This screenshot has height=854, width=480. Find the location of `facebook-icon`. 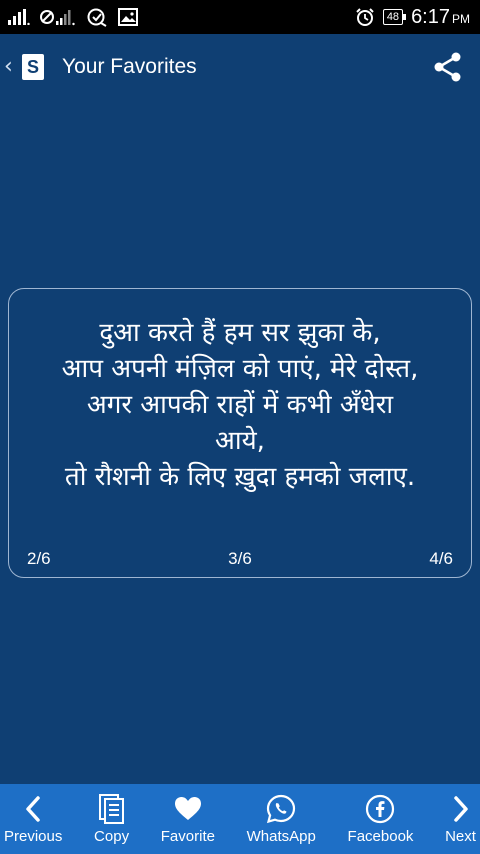

facebook-icon is located at coordinates (380, 809).